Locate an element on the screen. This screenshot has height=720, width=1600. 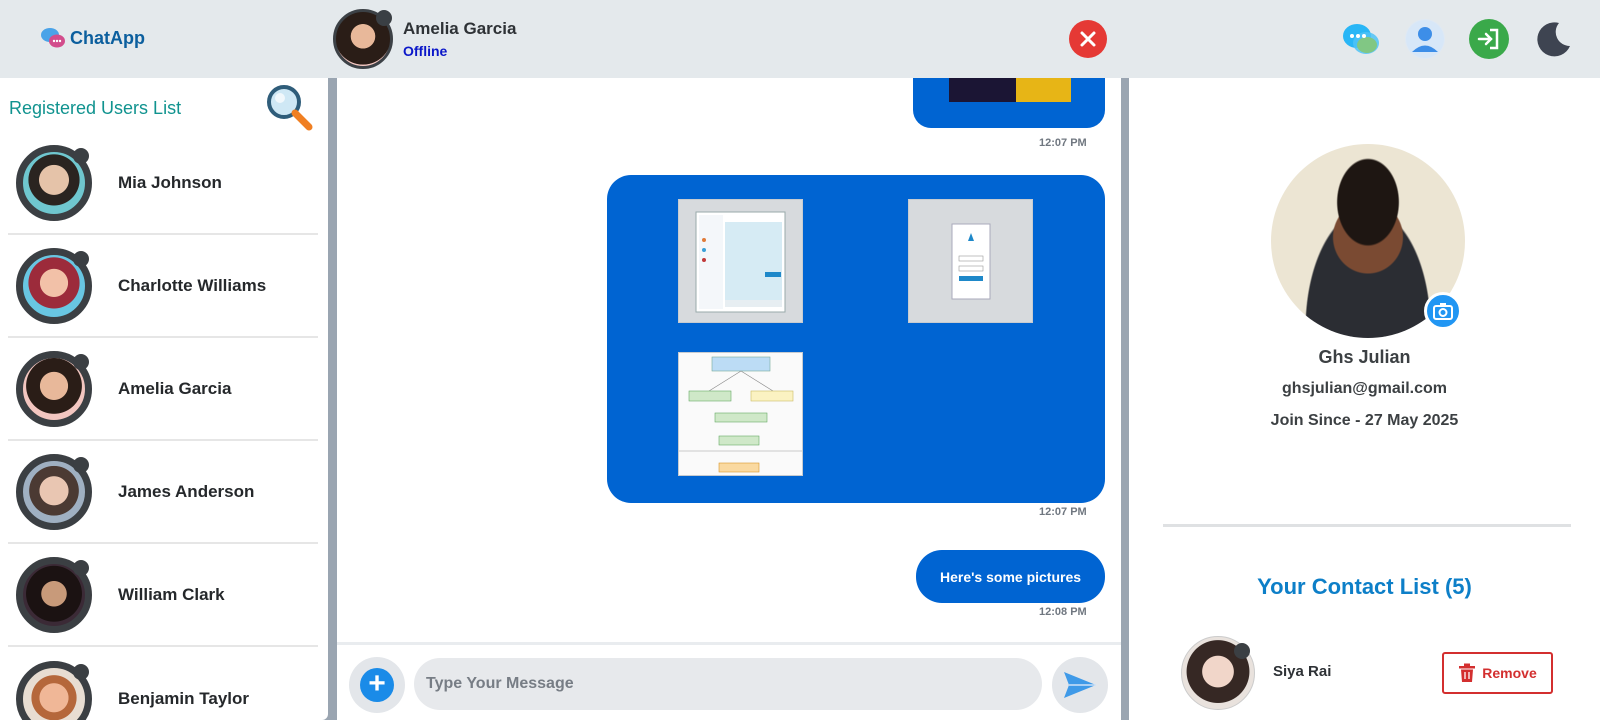
user-list-item: Mia Johnson is located at coordinates (163, 183).